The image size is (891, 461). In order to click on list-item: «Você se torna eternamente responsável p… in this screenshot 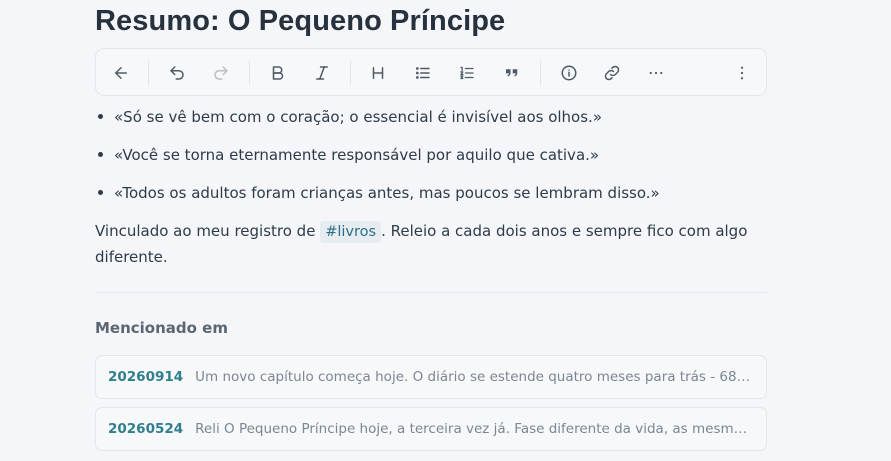, I will do `click(431, 161)`.